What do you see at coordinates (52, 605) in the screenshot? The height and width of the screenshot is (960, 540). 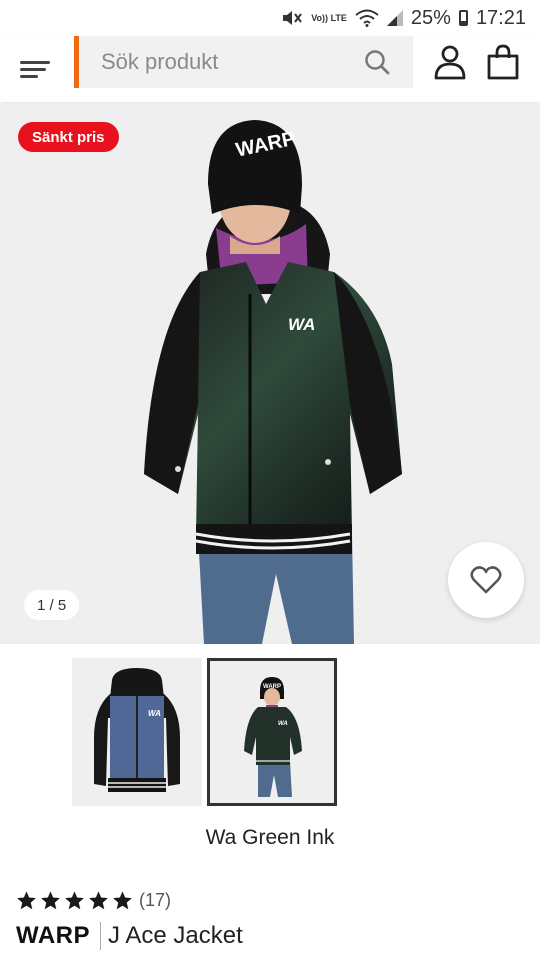 I see `image-counter: 1 / 5` at bounding box center [52, 605].